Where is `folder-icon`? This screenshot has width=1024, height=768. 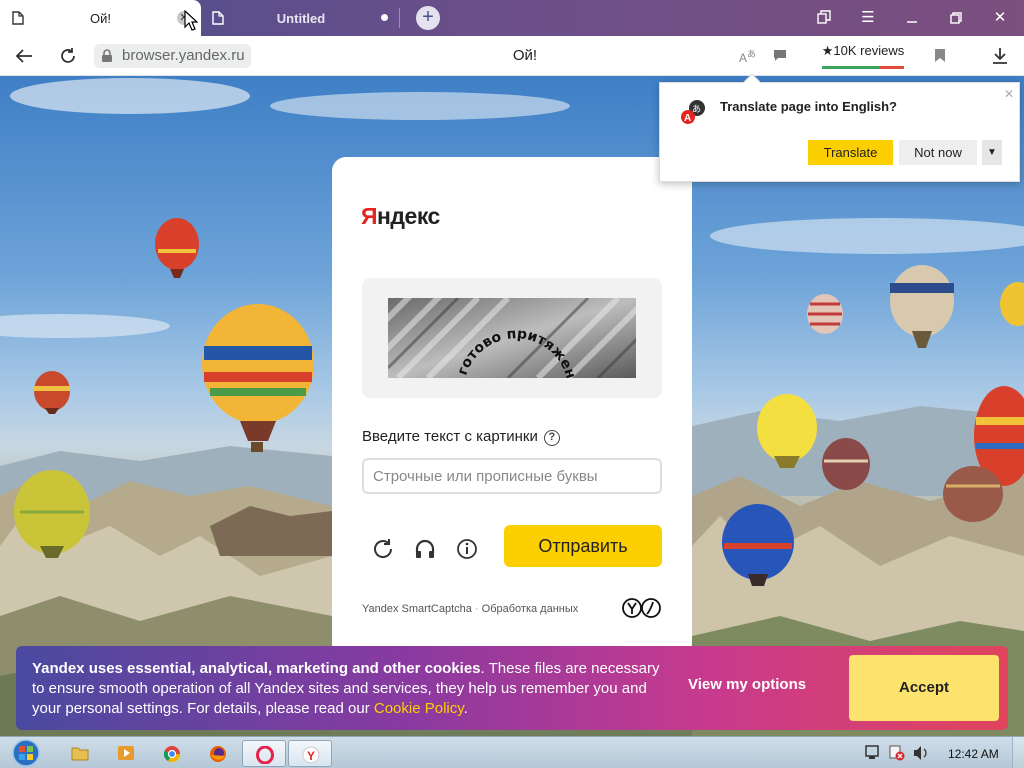
folder-icon is located at coordinates (80, 754).